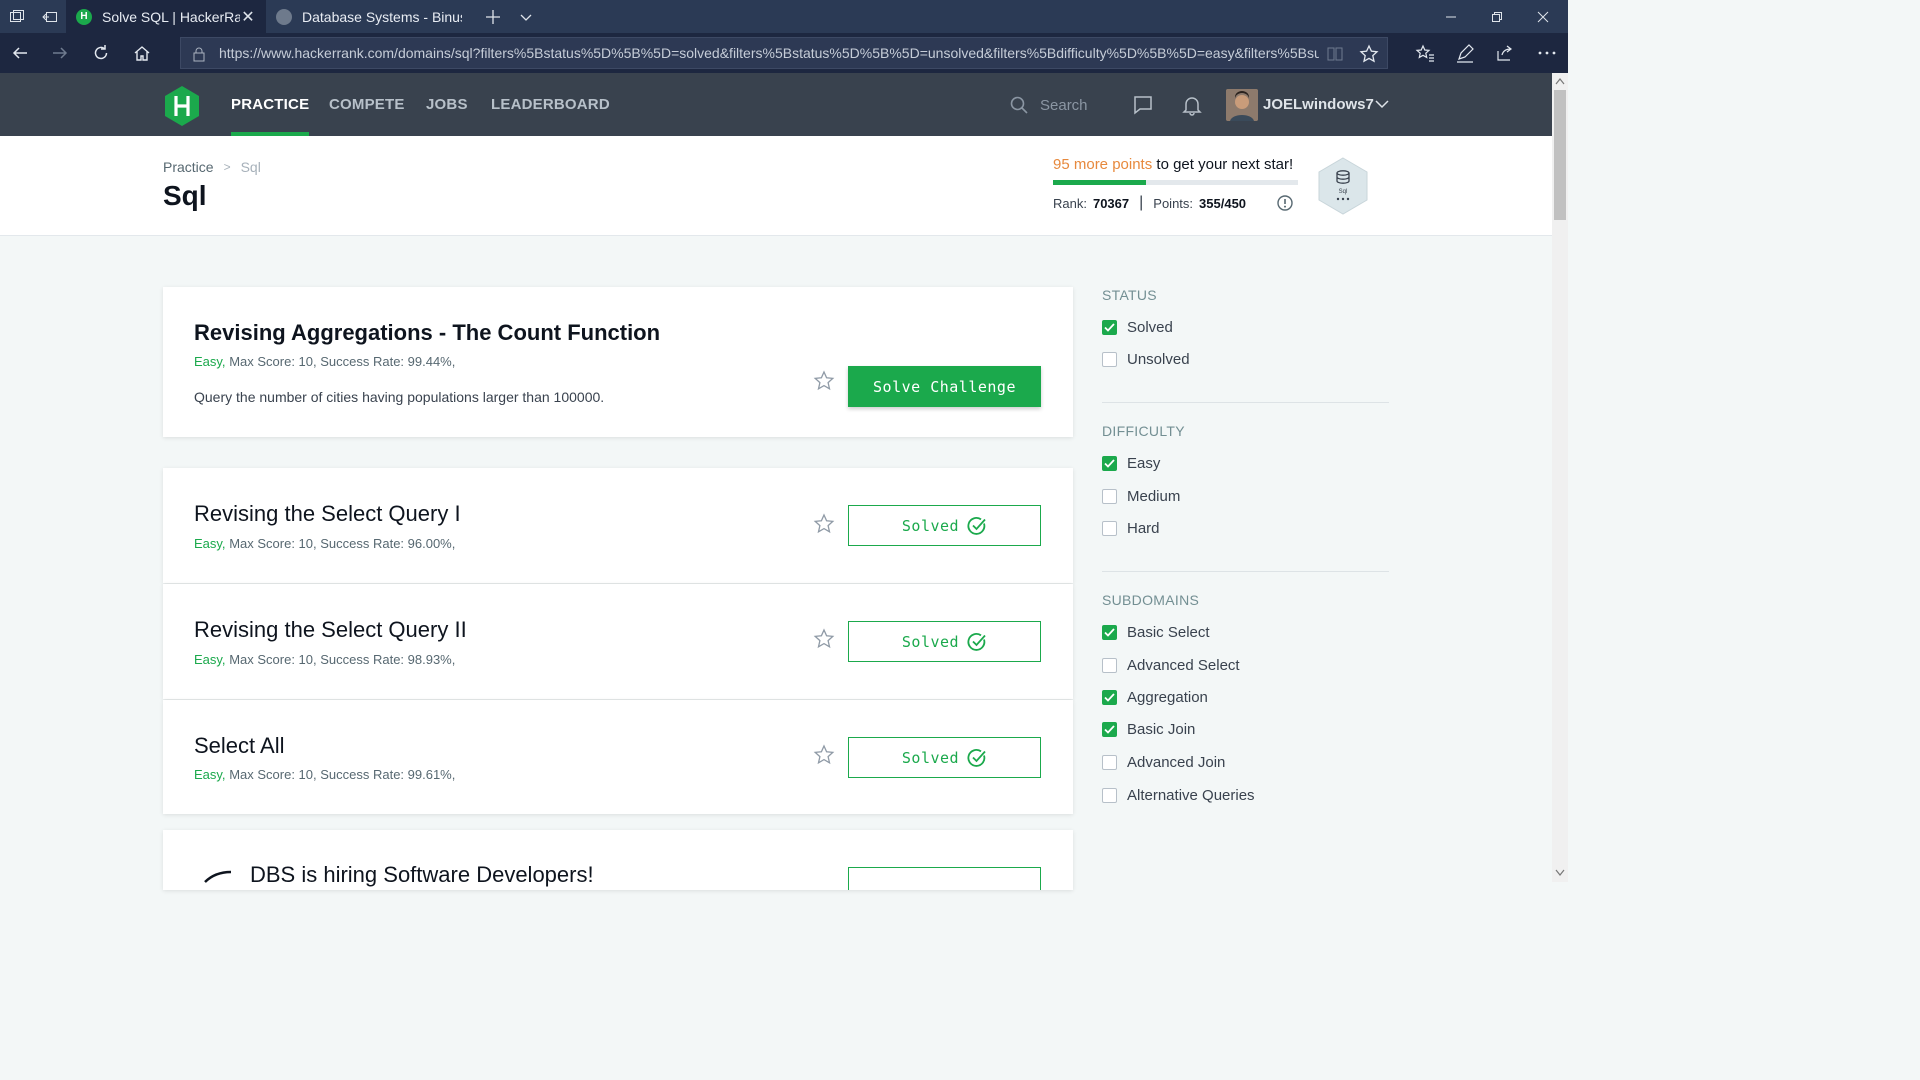 The width and height of the screenshot is (1920, 1080). I want to click on company-logo-icon, so click(218, 879).